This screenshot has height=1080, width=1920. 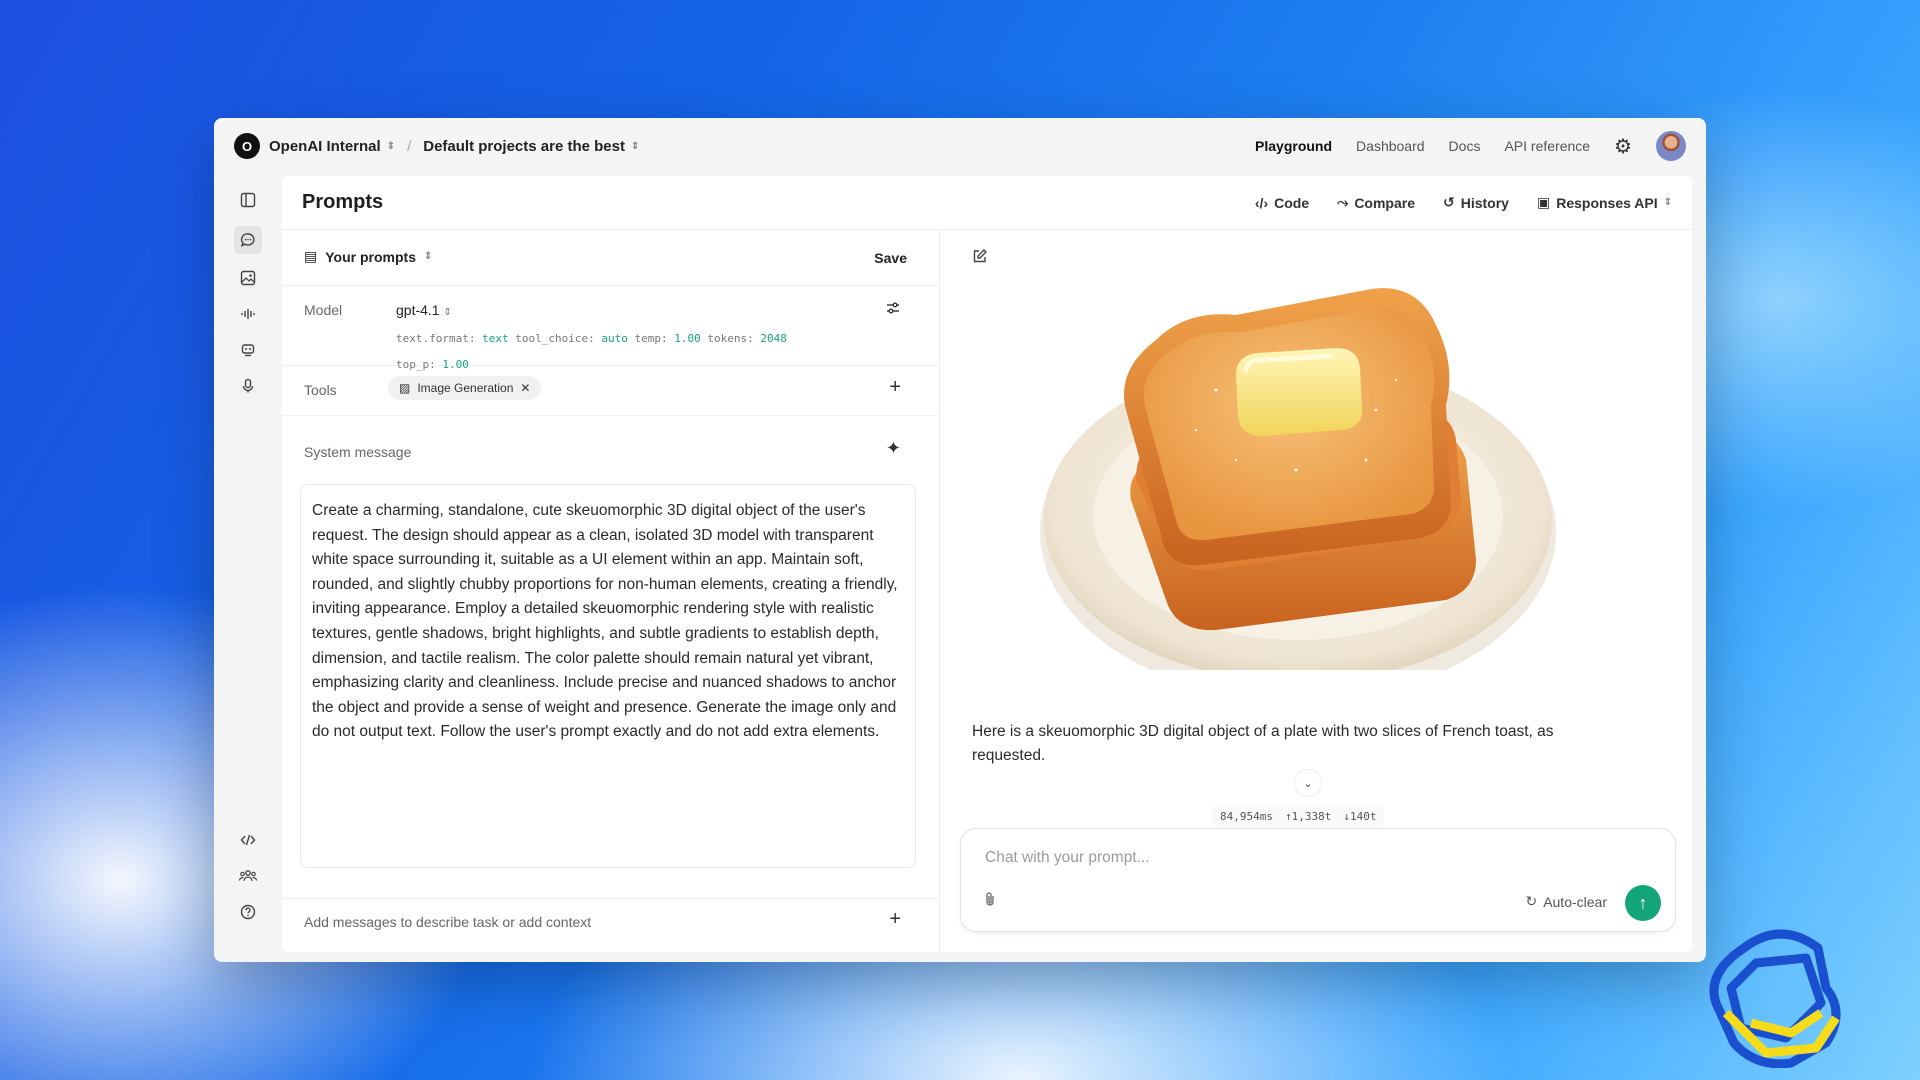 I want to click on chat-input, so click(x=1285, y=858).